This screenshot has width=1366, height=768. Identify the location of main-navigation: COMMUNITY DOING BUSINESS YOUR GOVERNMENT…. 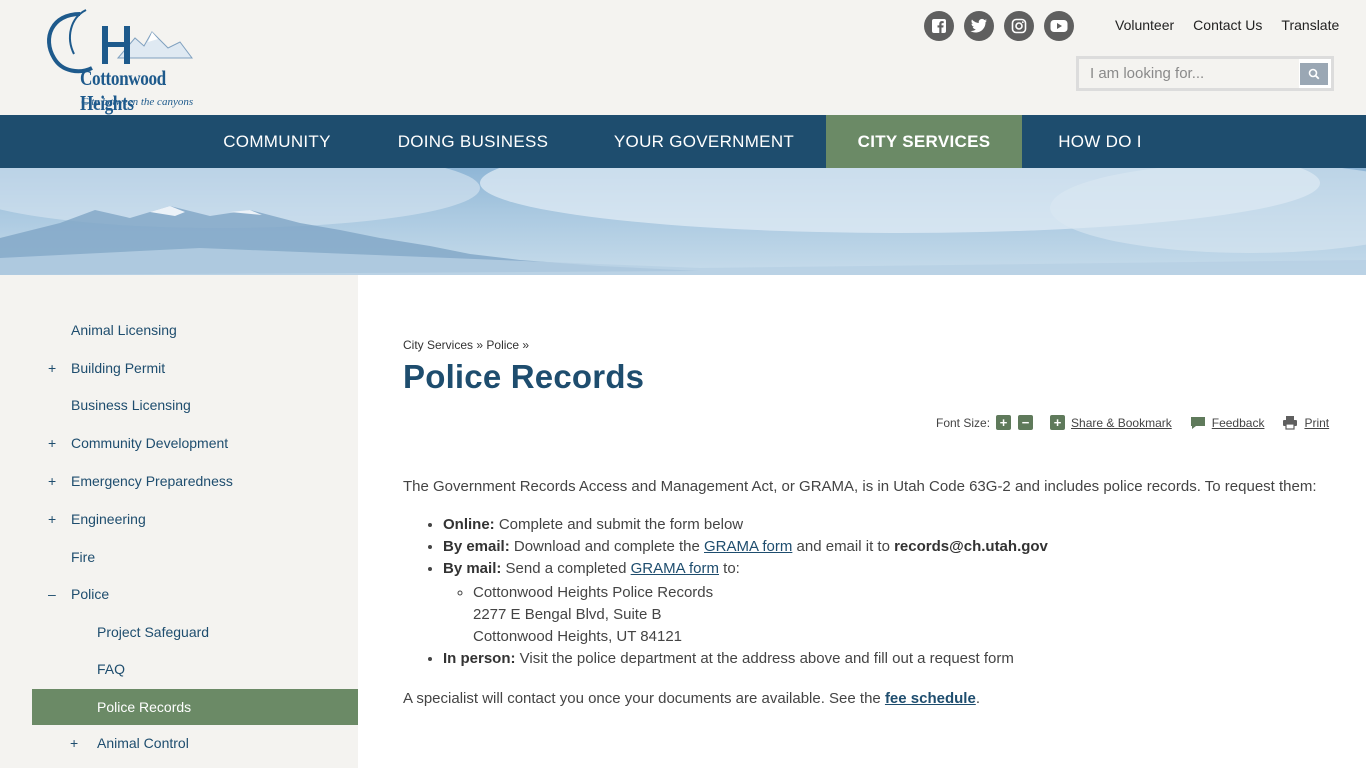
(683, 141).